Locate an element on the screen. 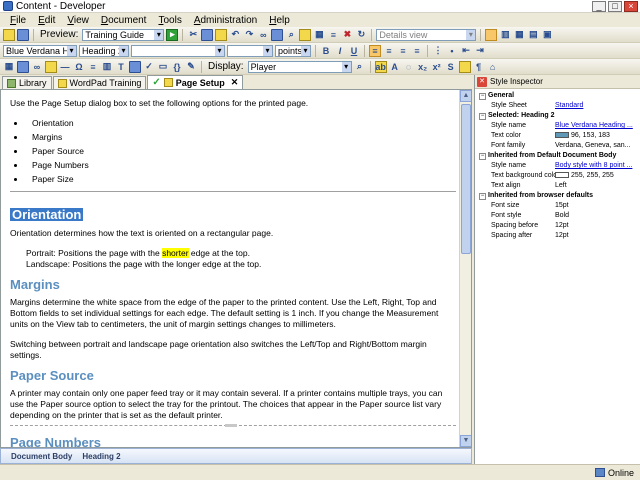 The image size is (640, 480). menu-item: View is located at coordinates (78, 20).